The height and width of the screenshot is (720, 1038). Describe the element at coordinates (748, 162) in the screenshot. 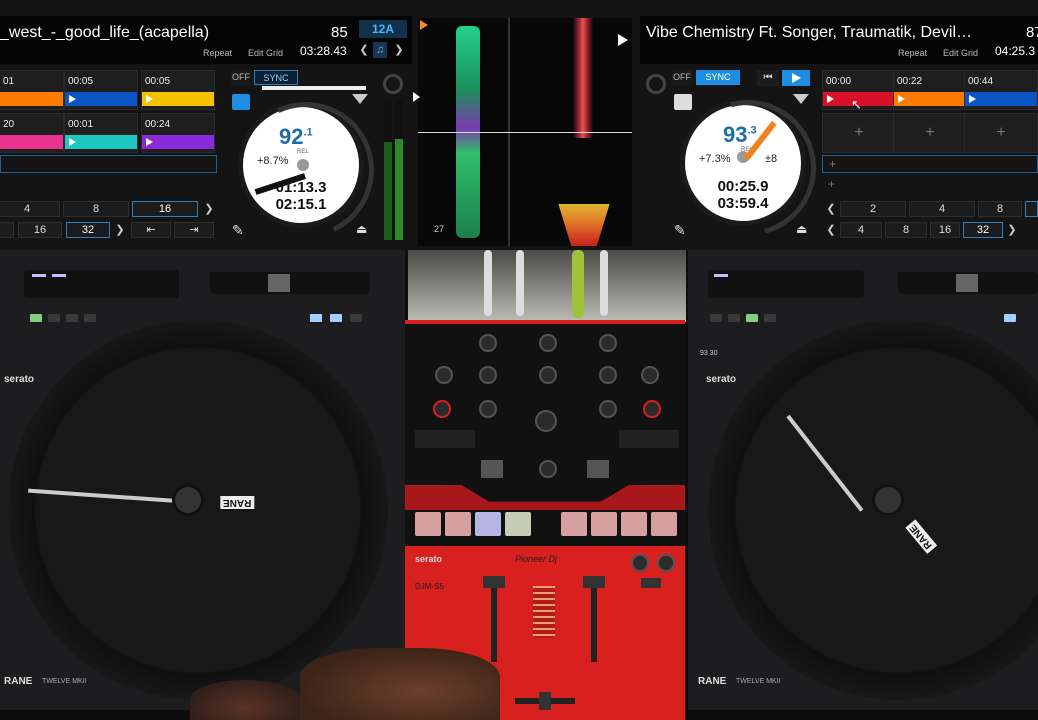

I see `right-virtual-platter: 93.3 REL +7.3% ±8 00:25.9 03:59.4` at that location.